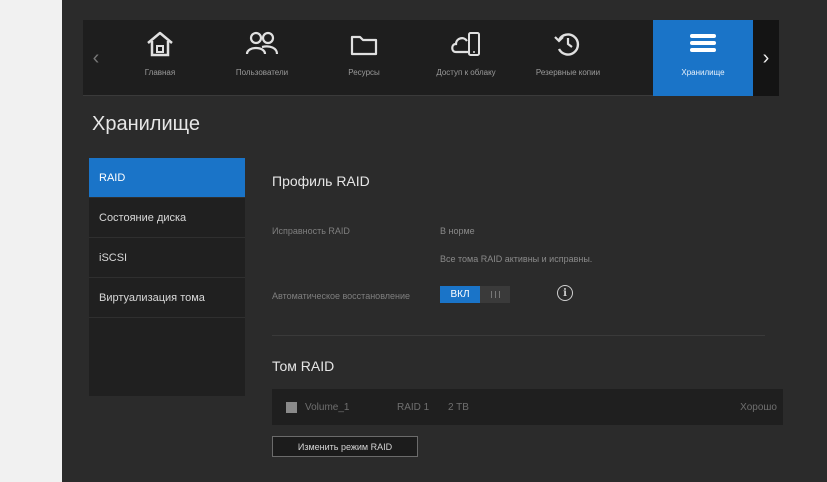 This screenshot has width=827, height=482. I want to click on nav-label-users: Пользователи, so click(262, 72).